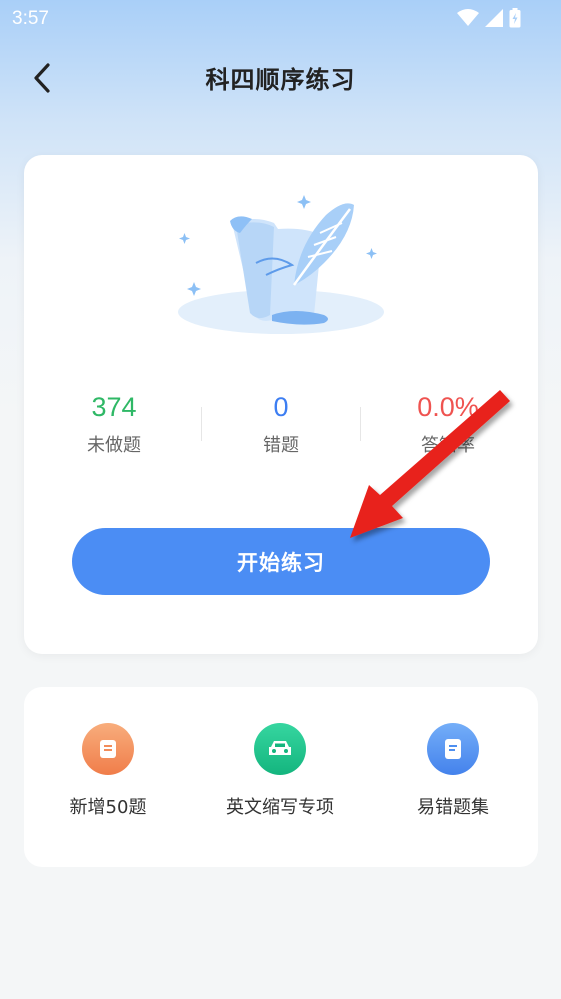 Image resolution: width=561 pixels, height=999 pixels. I want to click on header: 科四顺序练习, so click(280, 79).